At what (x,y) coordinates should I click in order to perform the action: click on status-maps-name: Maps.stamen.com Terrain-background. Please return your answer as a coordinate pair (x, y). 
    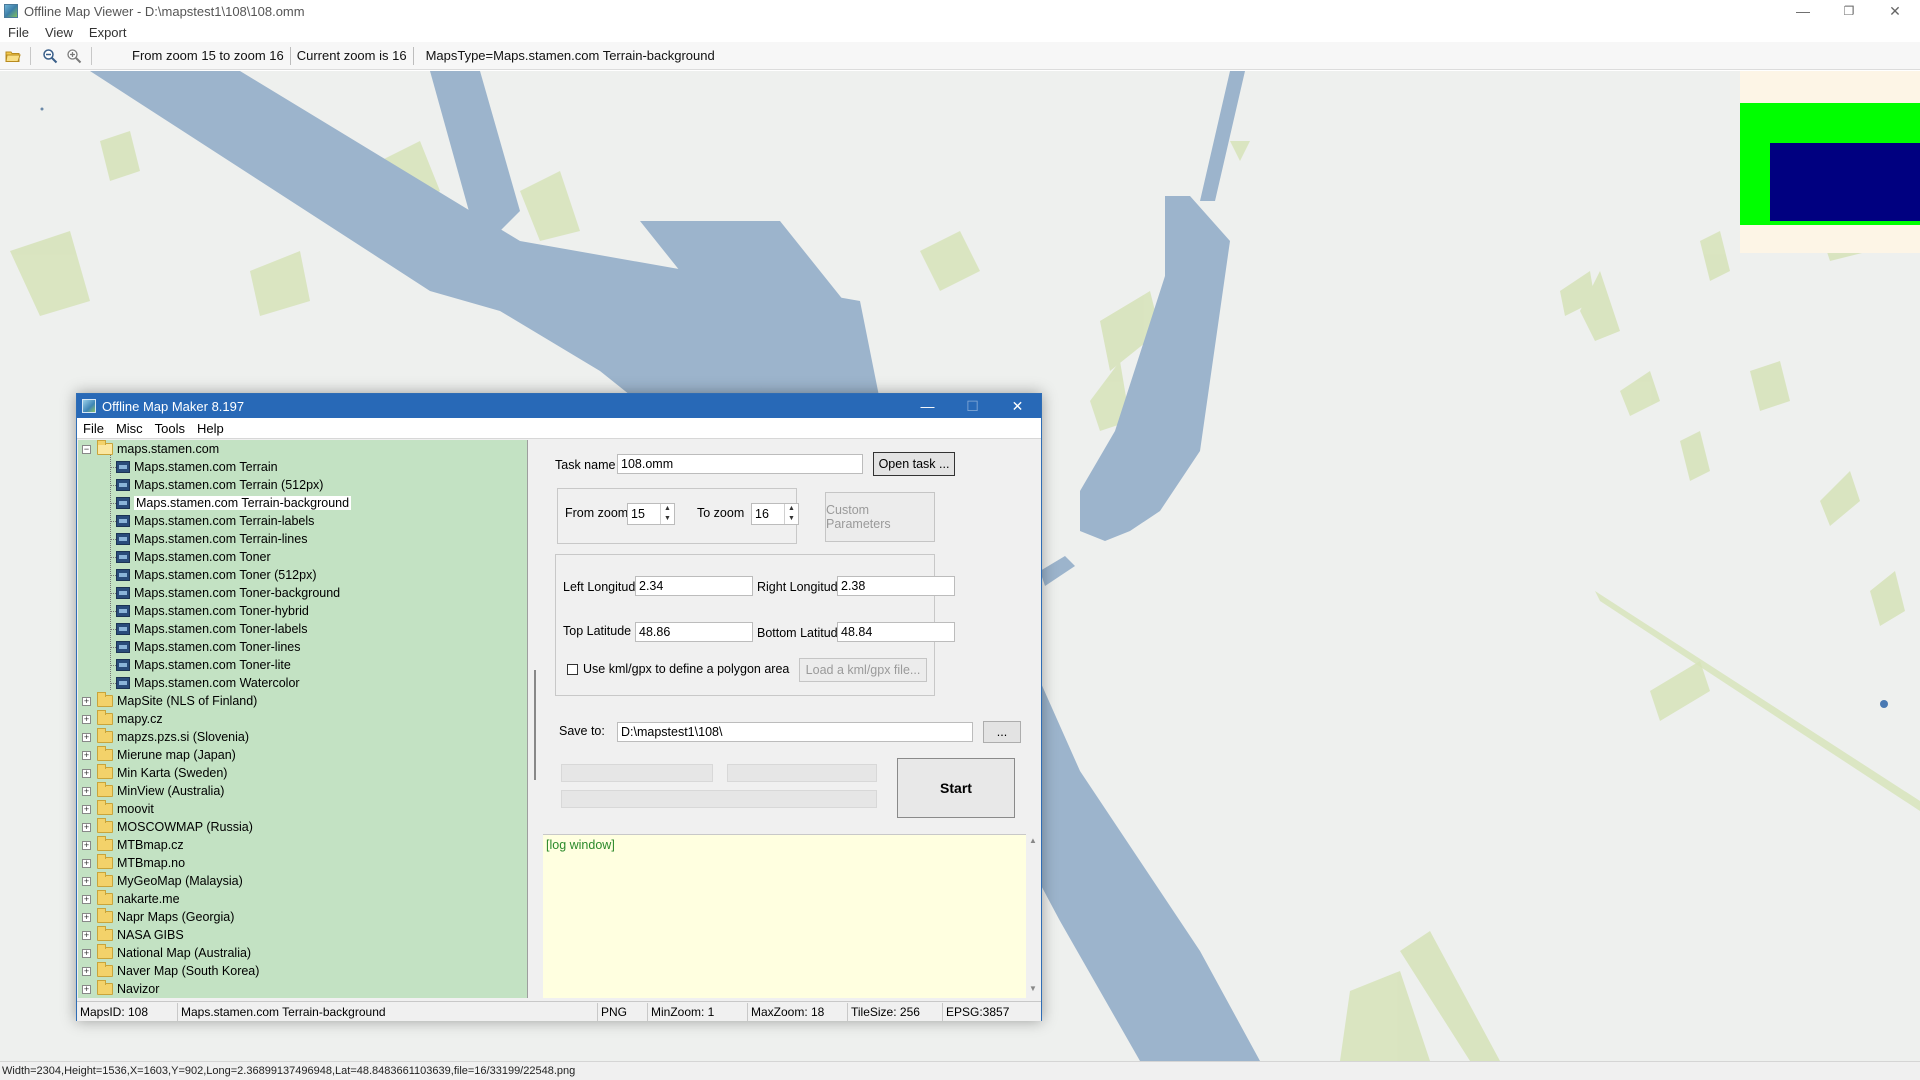
    Looking at the image, I should click on (388, 1011).